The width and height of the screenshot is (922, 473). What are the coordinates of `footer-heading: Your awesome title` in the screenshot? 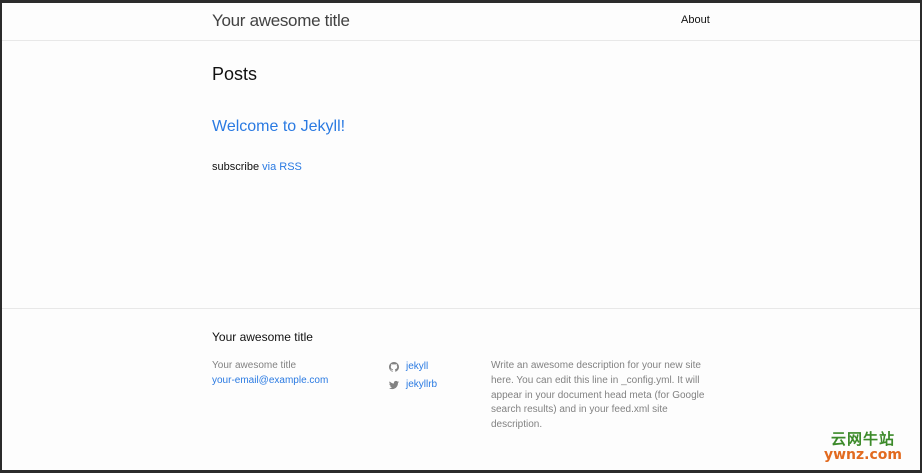 It's located at (262, 337).